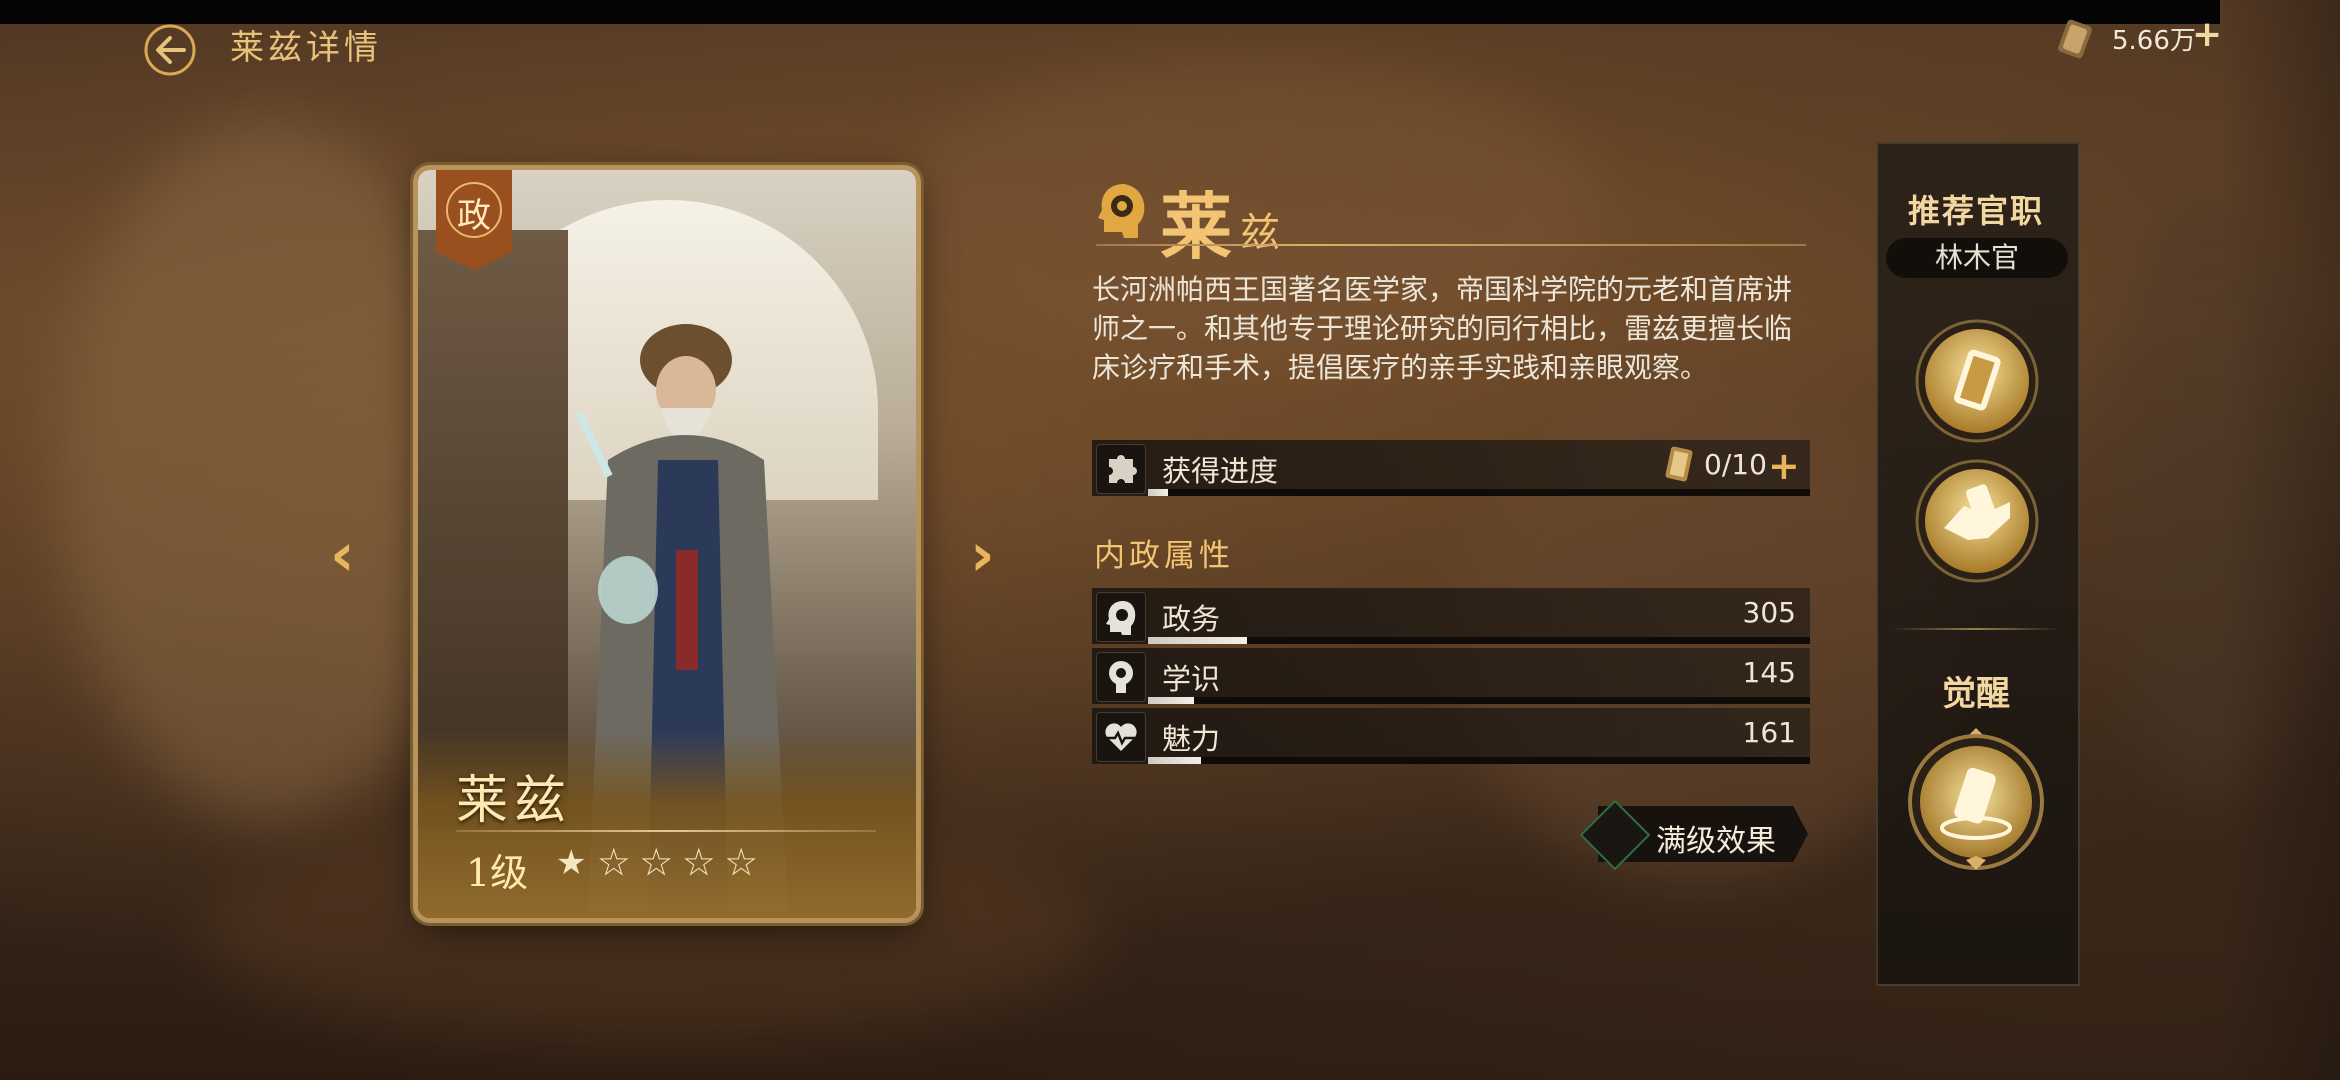 The image size is (2340, 1080). What do you see at coordinates (667, 544) in the screenshot?
I see `hero-card: 政 莱兹 1级 ★ ★ ★ ★ ★` at bounding box center [667, 544].